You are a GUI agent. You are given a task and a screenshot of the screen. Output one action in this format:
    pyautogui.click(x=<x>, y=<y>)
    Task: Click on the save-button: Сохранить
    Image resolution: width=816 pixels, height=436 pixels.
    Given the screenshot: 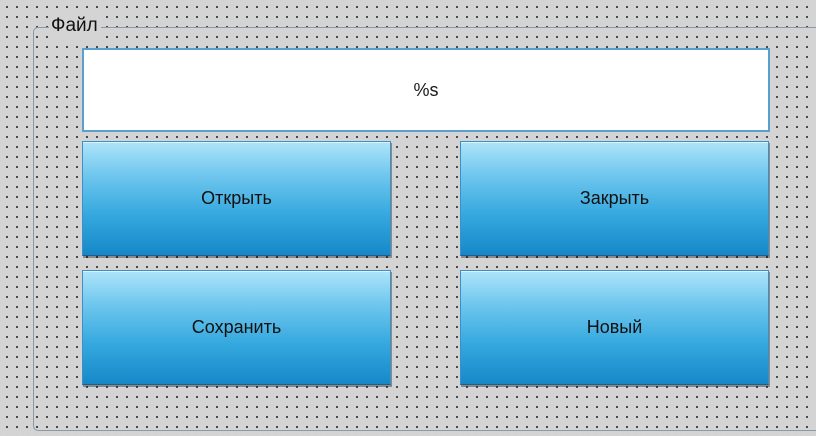 What is the action you would take?
    pyautogui.click(x=236, y=327)
    